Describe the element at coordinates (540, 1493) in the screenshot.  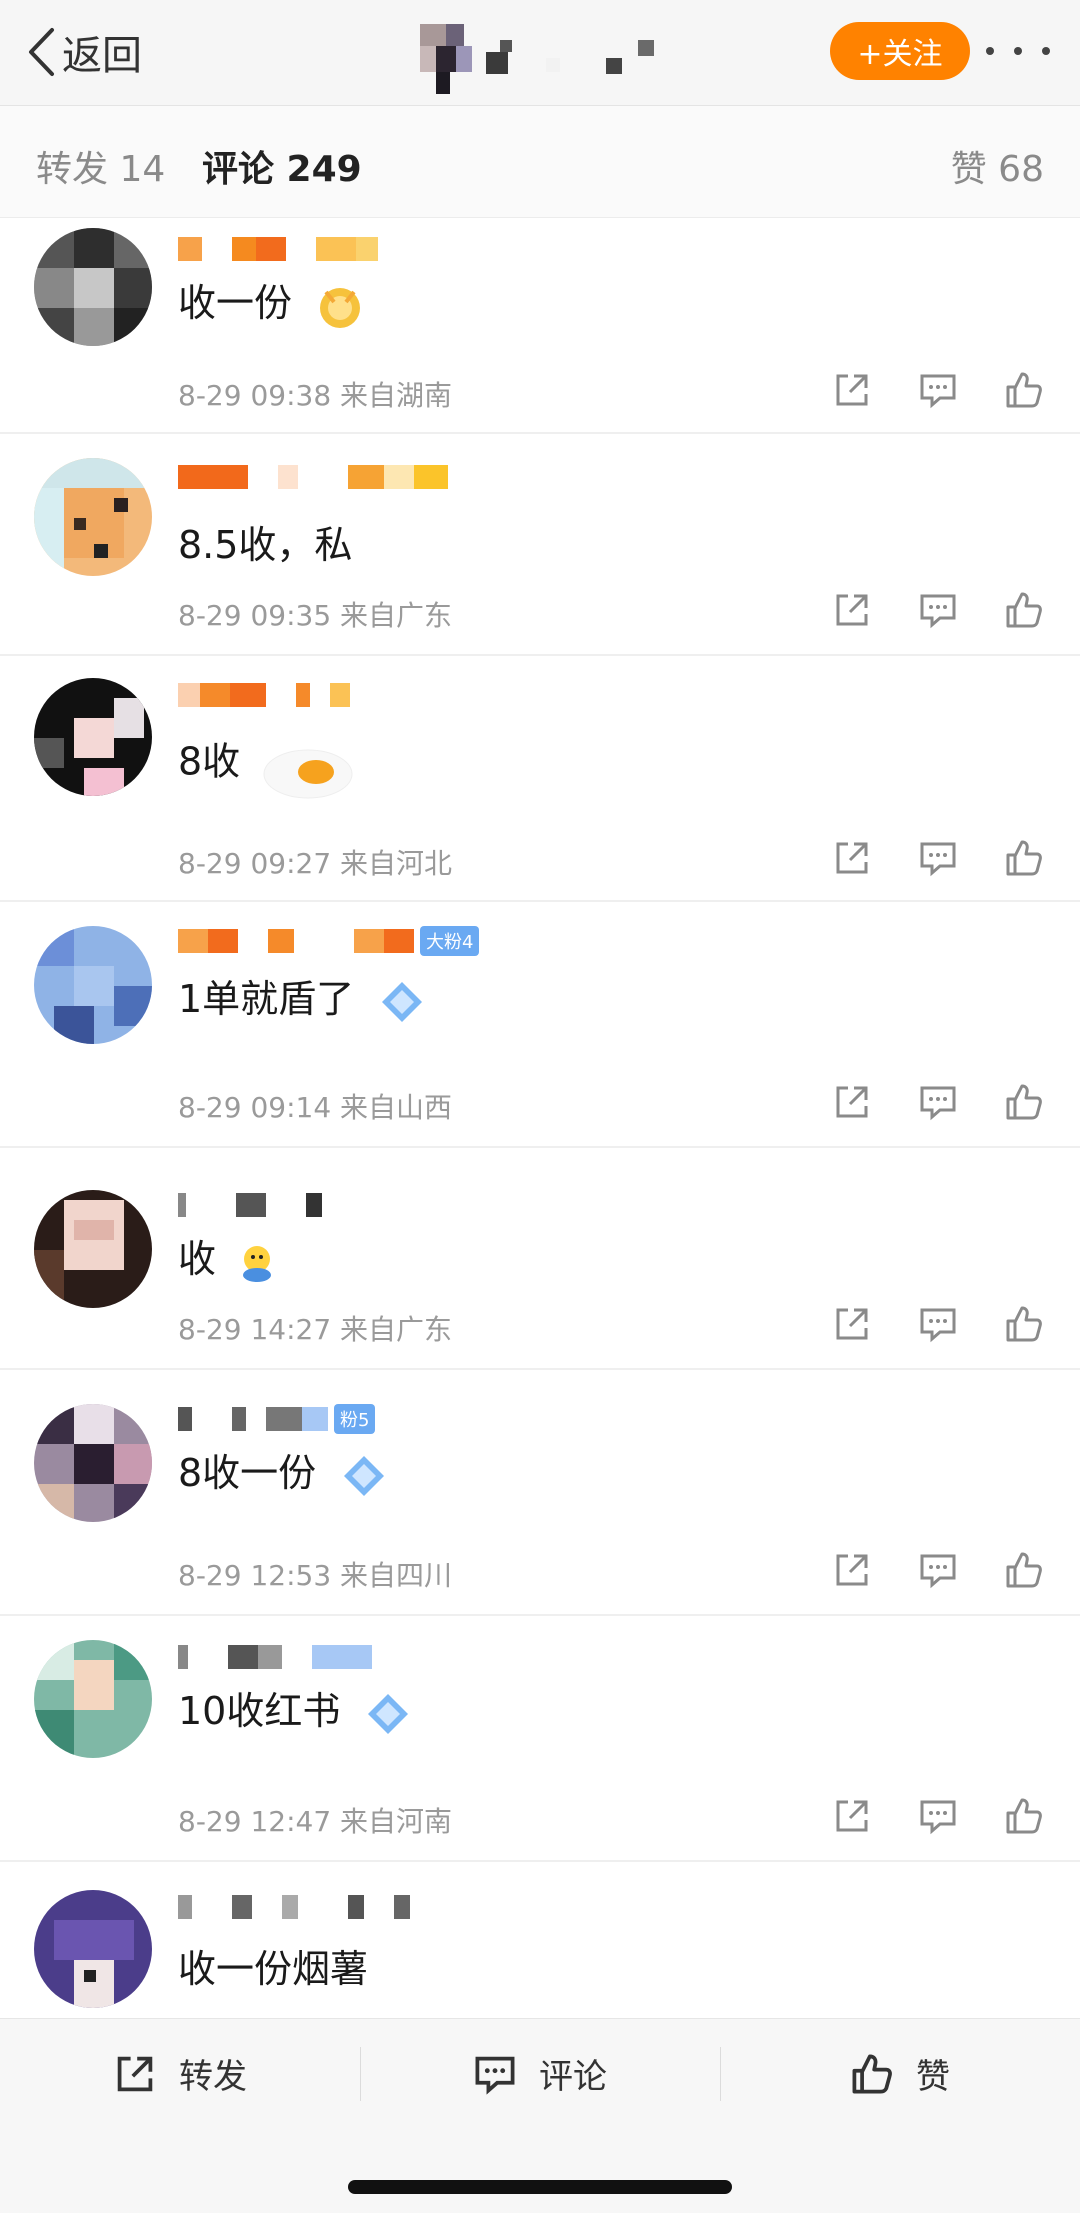
I see `comment-item: 粉5 8收一份 8-29 12:53 来自四川` at that location.